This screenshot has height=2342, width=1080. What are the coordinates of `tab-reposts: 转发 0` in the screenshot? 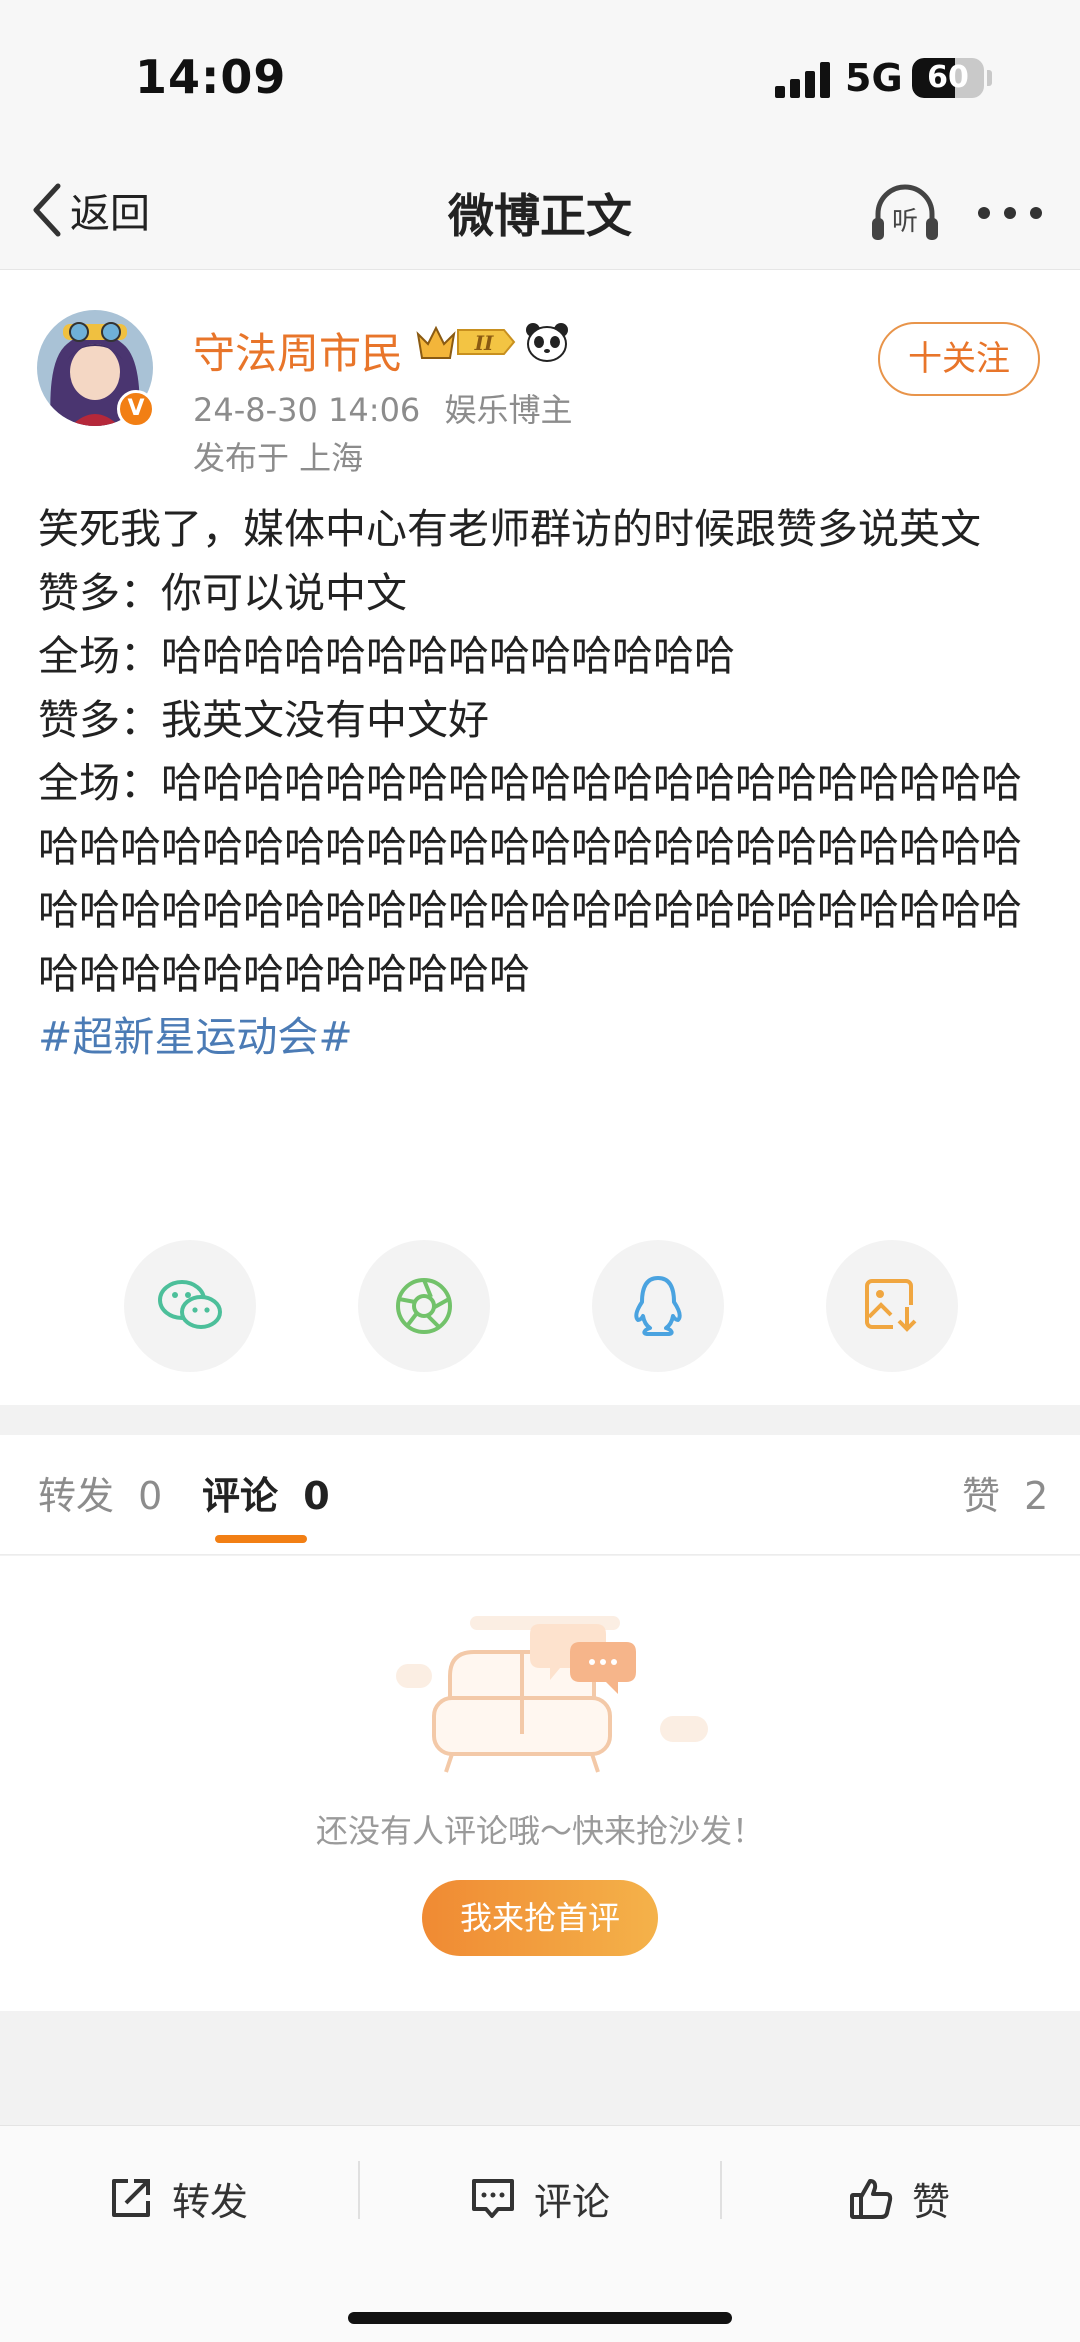 It's located at (100, 1492).